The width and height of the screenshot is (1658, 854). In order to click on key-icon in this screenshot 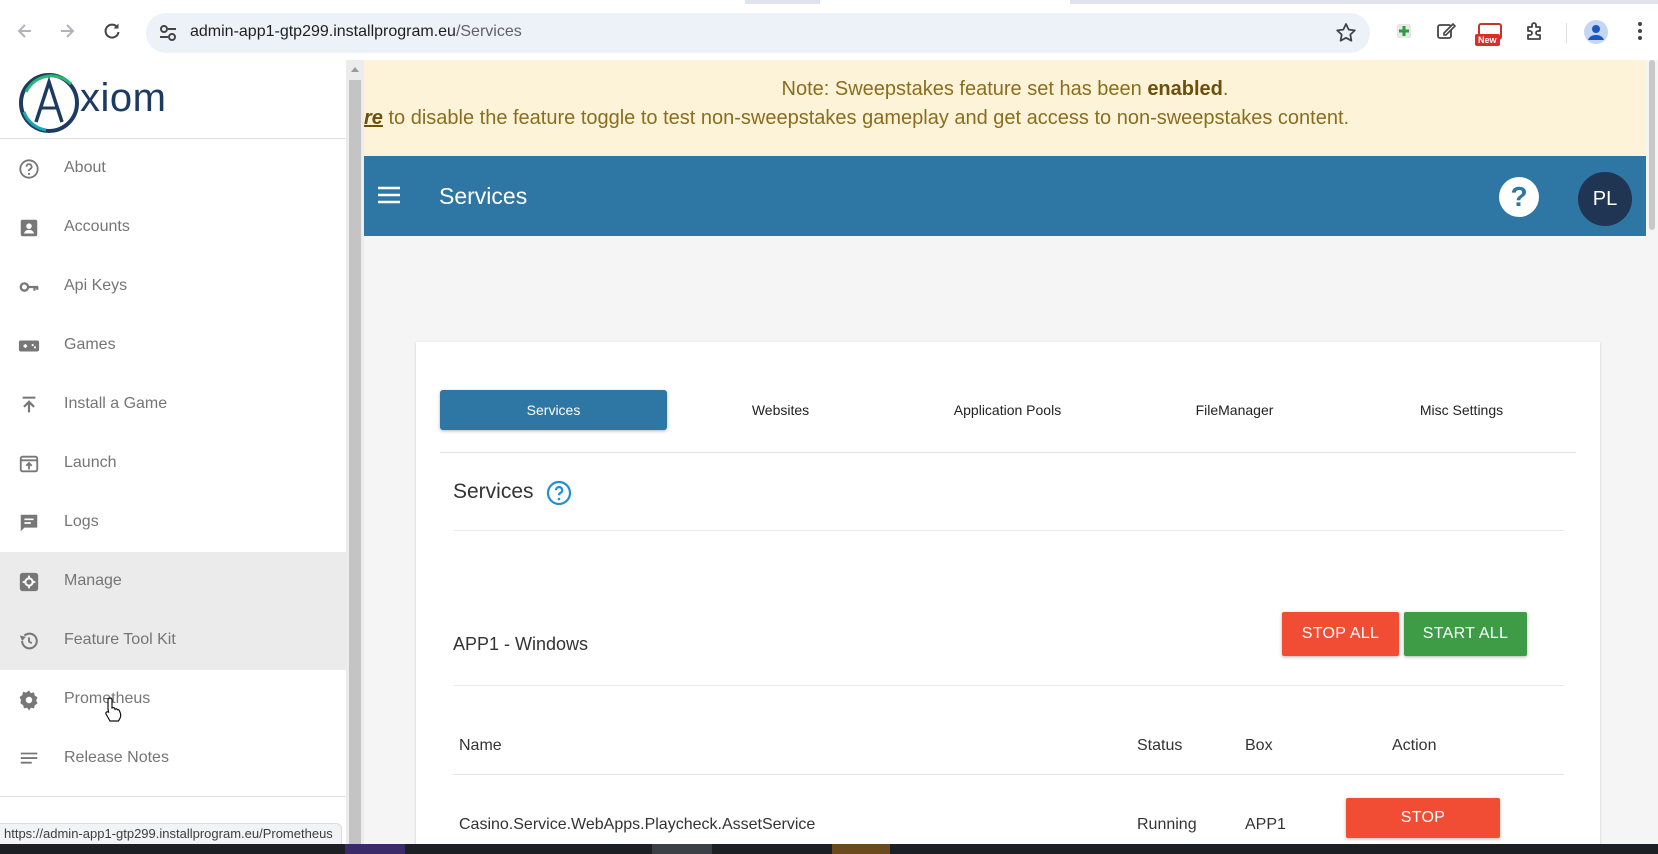, I will do `click(29, 287)`.